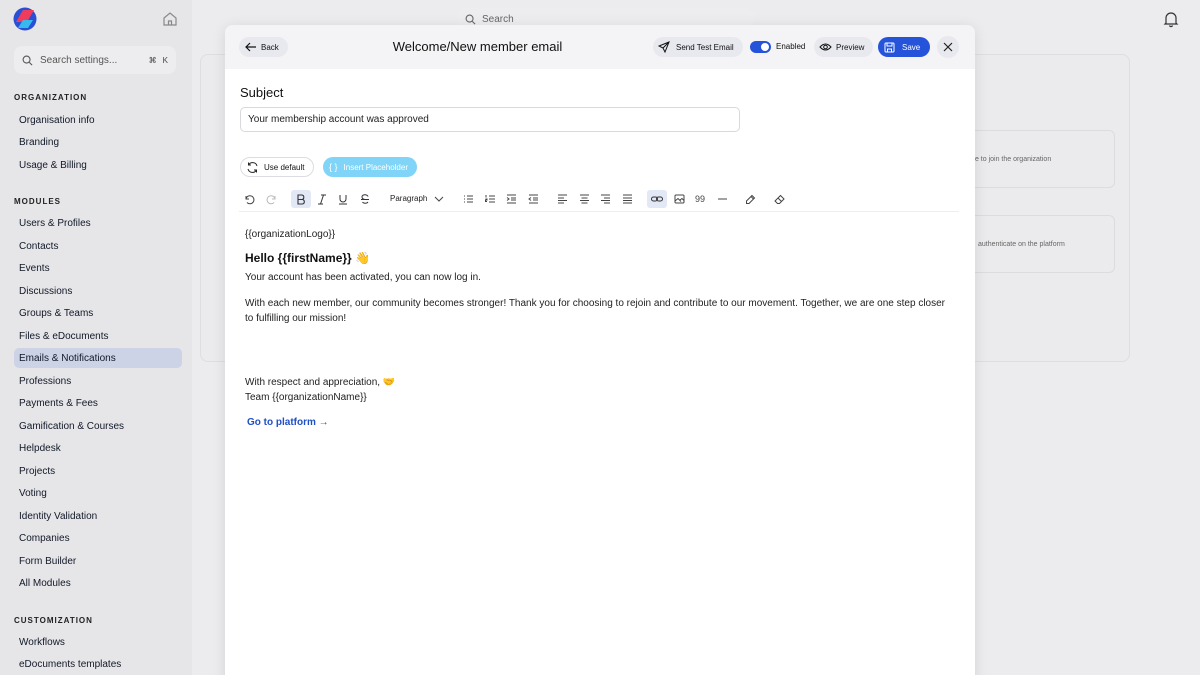 The width and height of the screenshot is (1200, 675). What do you see at coordinates (98, 538) in the screenshot?
I see `sidebar-item-companies: Companies` at bounding box center [98, 538].